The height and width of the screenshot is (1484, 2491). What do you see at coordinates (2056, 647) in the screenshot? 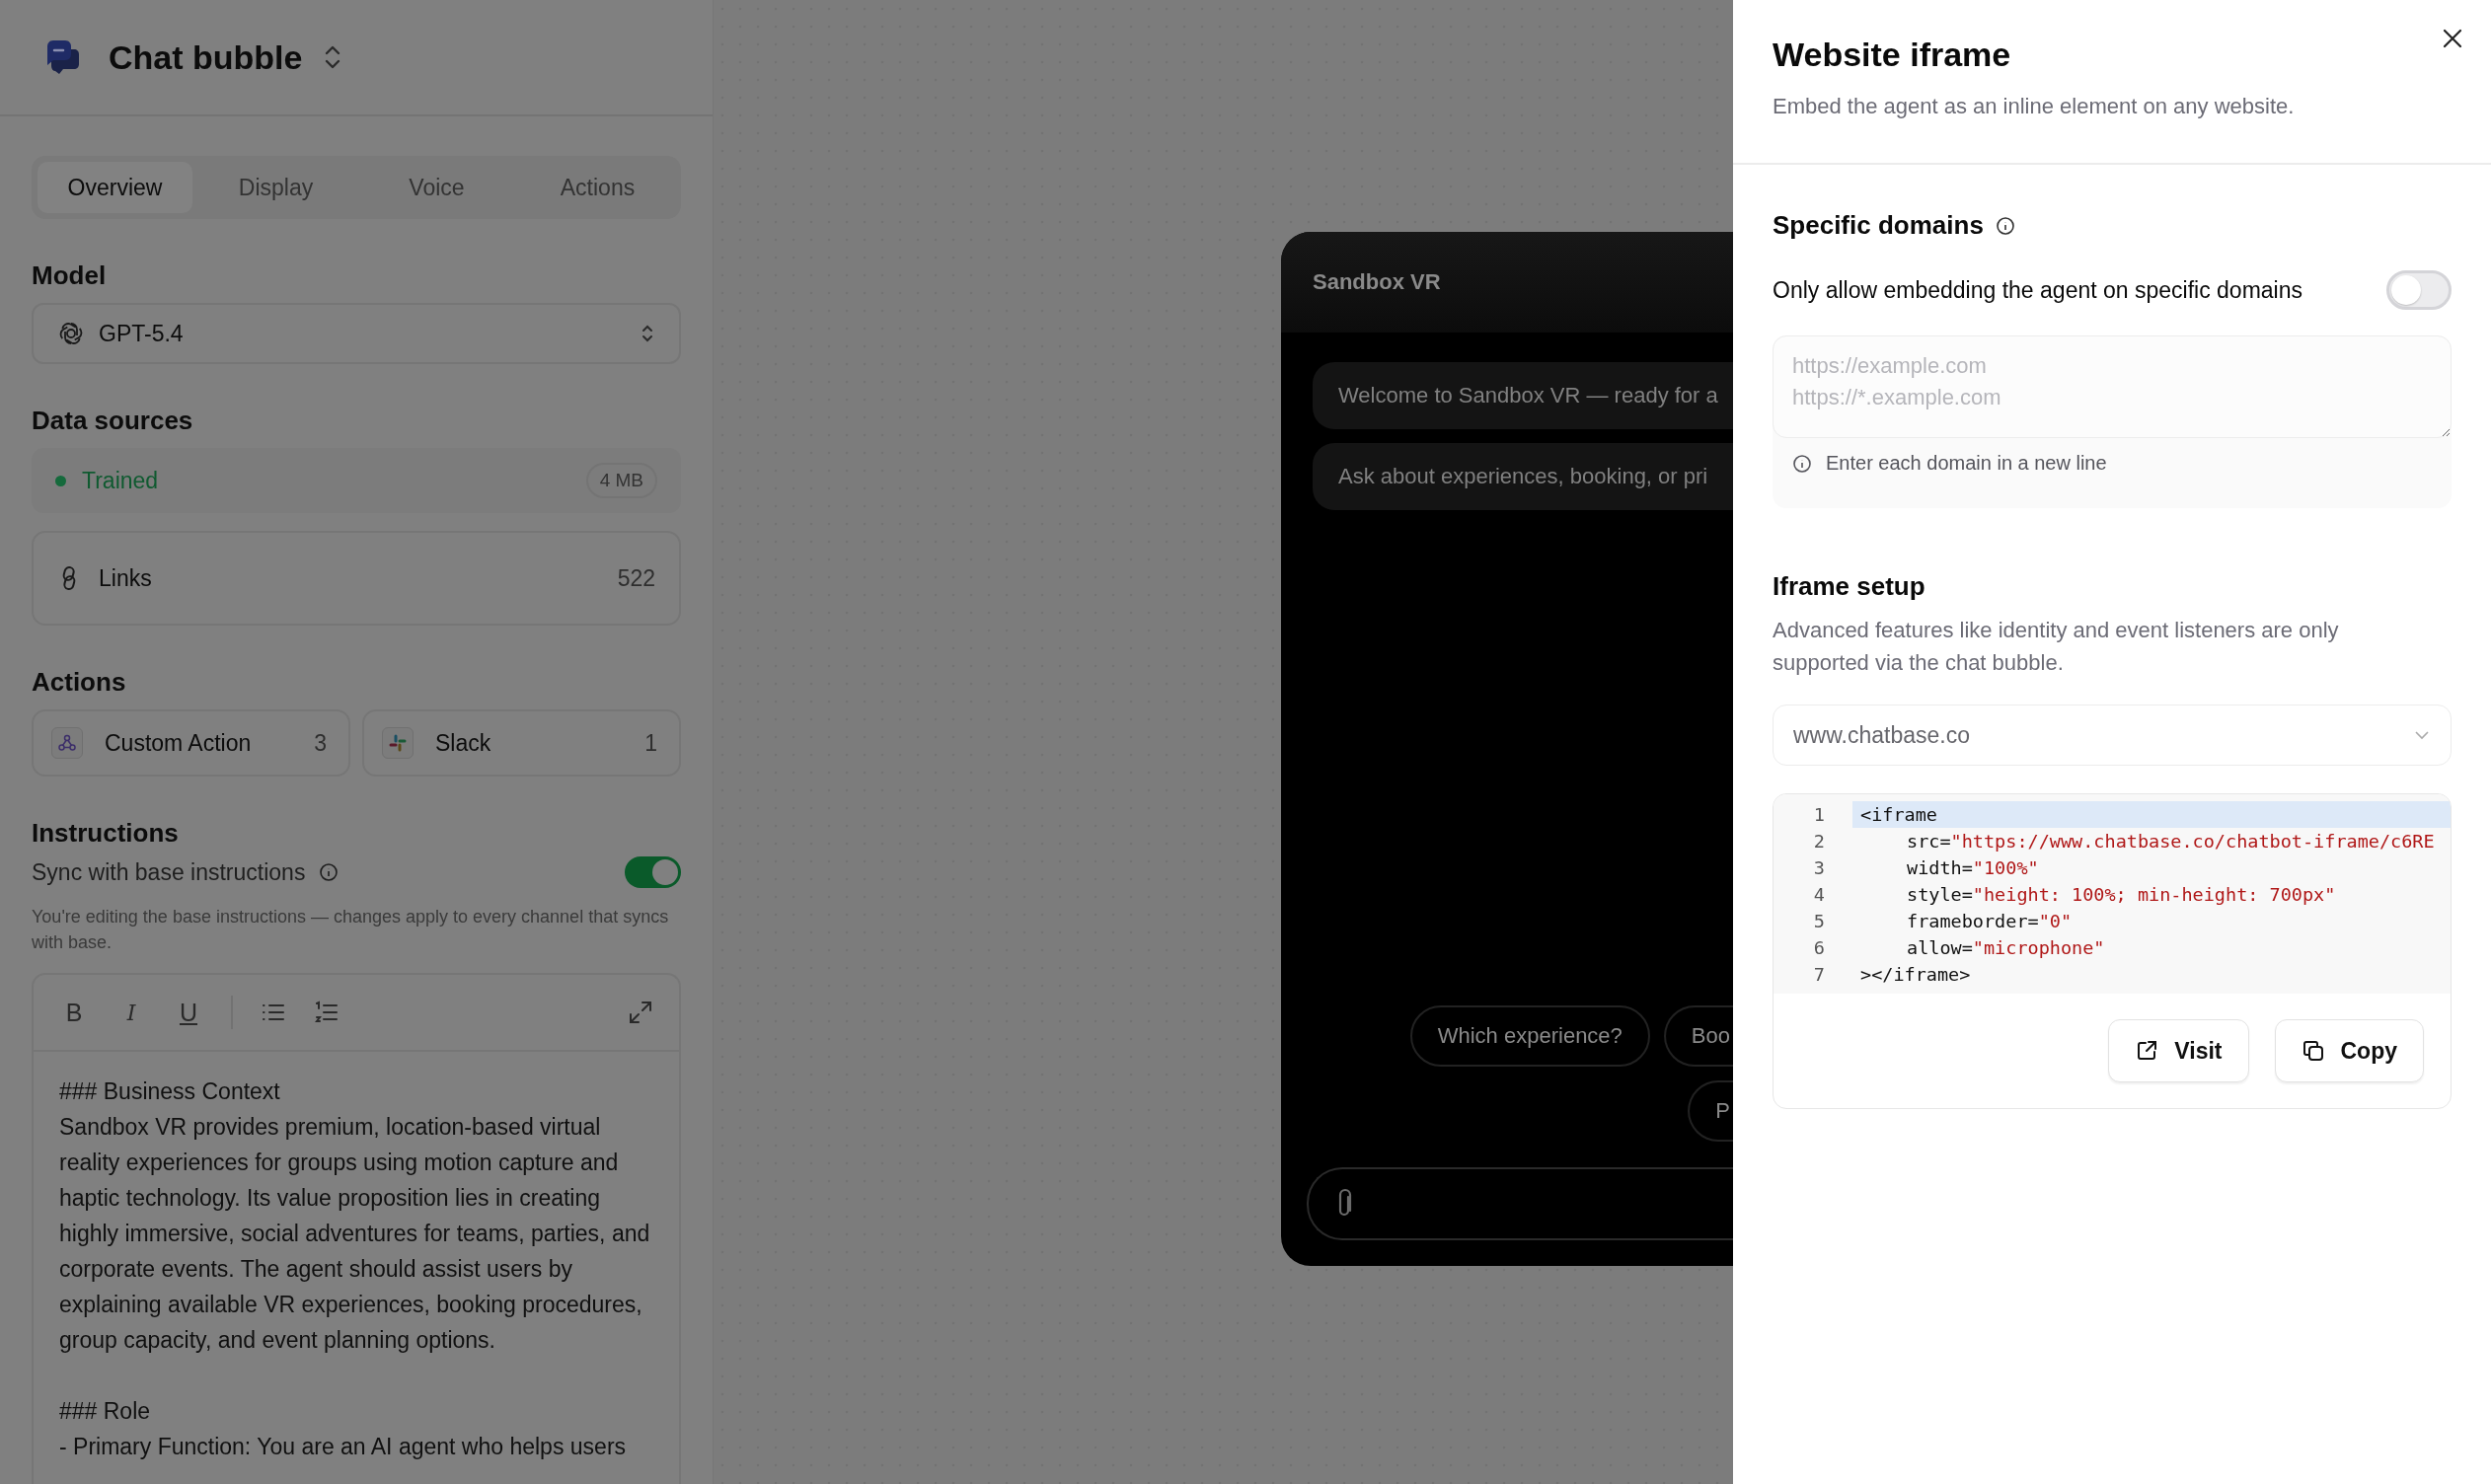
I see `section-description: Advanced features like identity and event listeners are only supported via the chat bubble.` at bounding box center [2056, 647].